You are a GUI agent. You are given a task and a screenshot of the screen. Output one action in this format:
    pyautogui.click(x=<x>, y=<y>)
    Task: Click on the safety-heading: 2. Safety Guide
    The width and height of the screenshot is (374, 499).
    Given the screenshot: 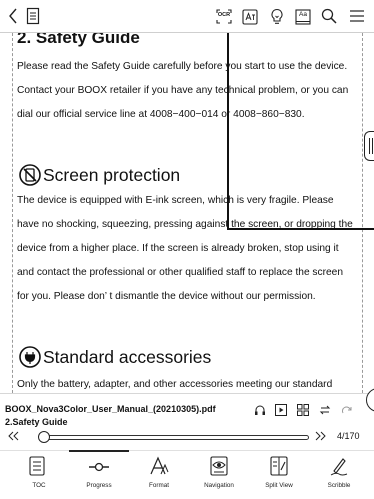 What is the action you would take?
    pyautogui.click(x=78, y=40)
    